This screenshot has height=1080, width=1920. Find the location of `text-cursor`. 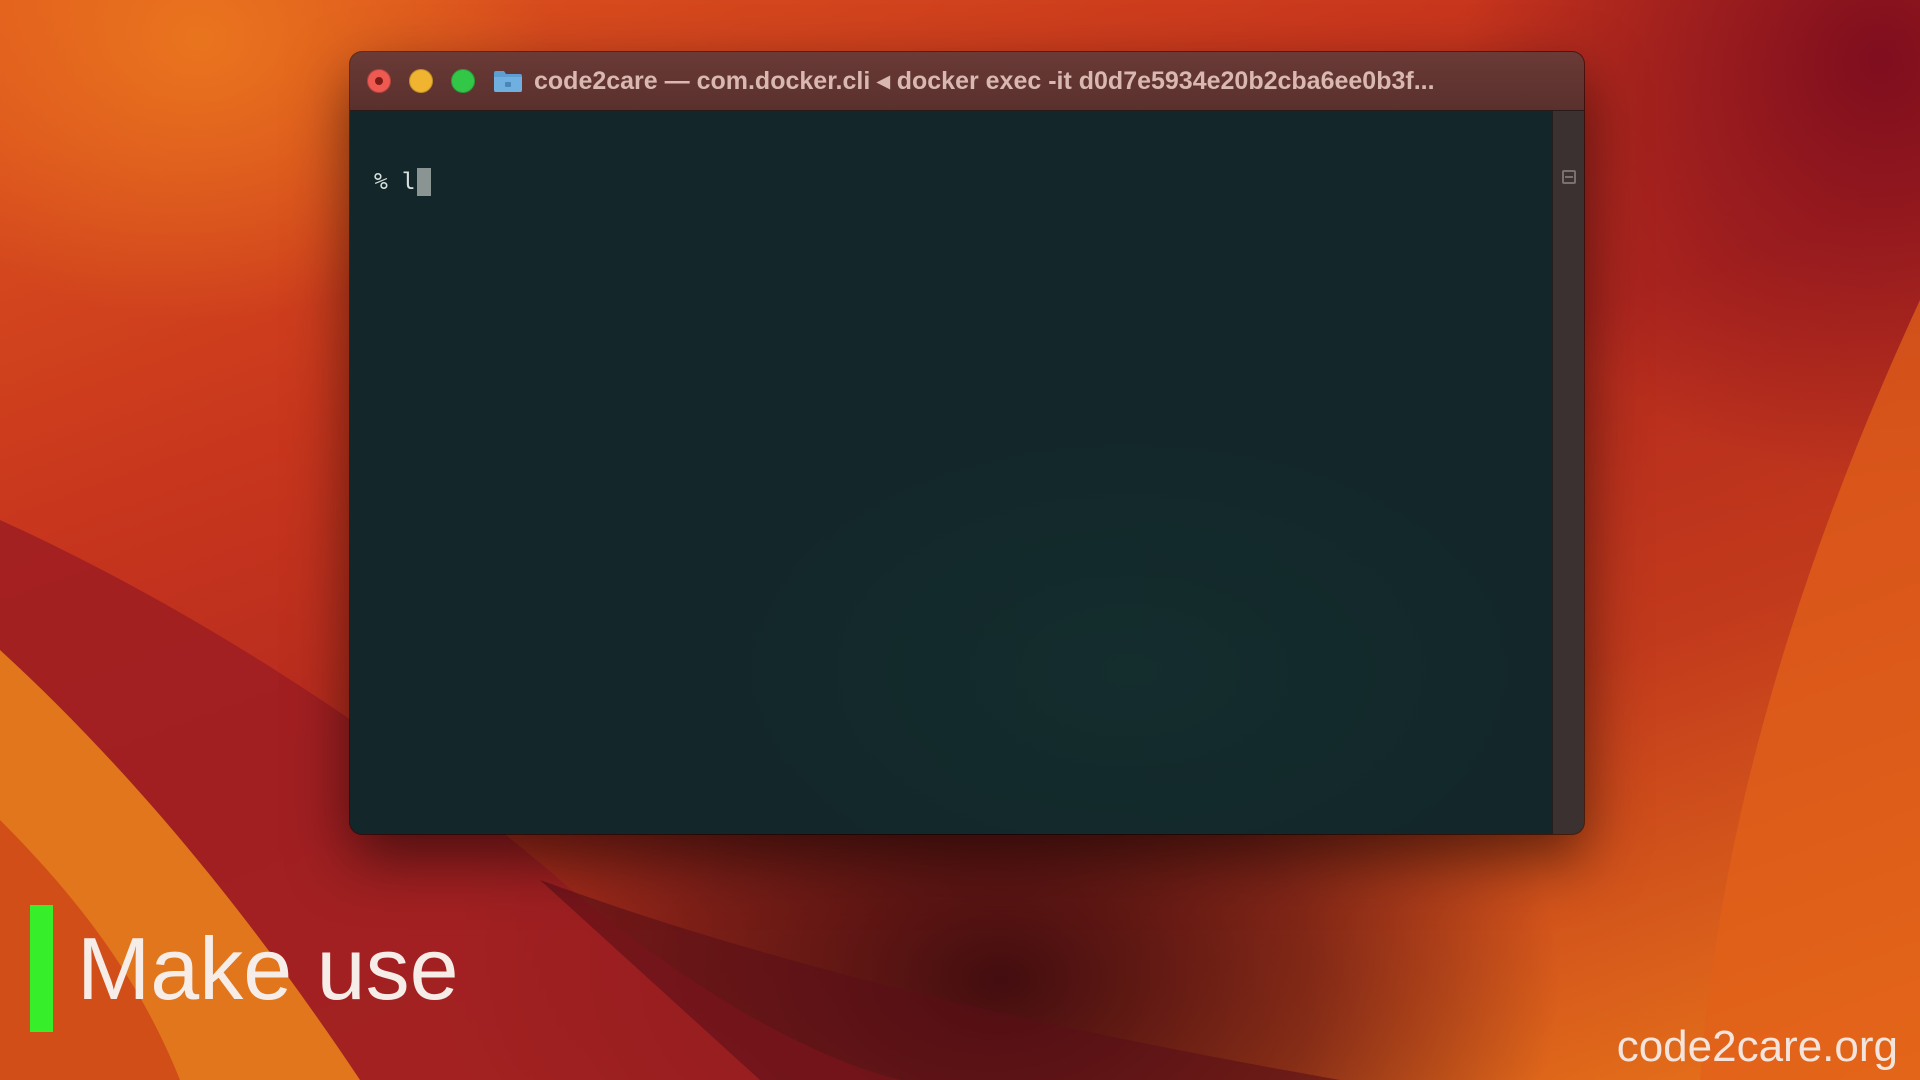

text-cursor is located at coordinates (423, 182).